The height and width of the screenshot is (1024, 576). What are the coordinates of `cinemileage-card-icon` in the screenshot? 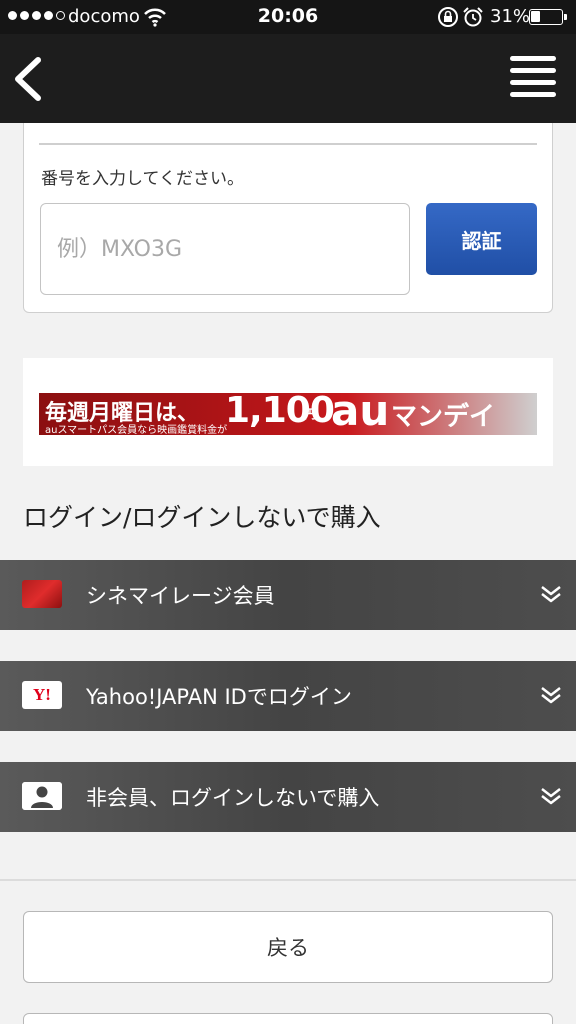 It's located at (42, 594).